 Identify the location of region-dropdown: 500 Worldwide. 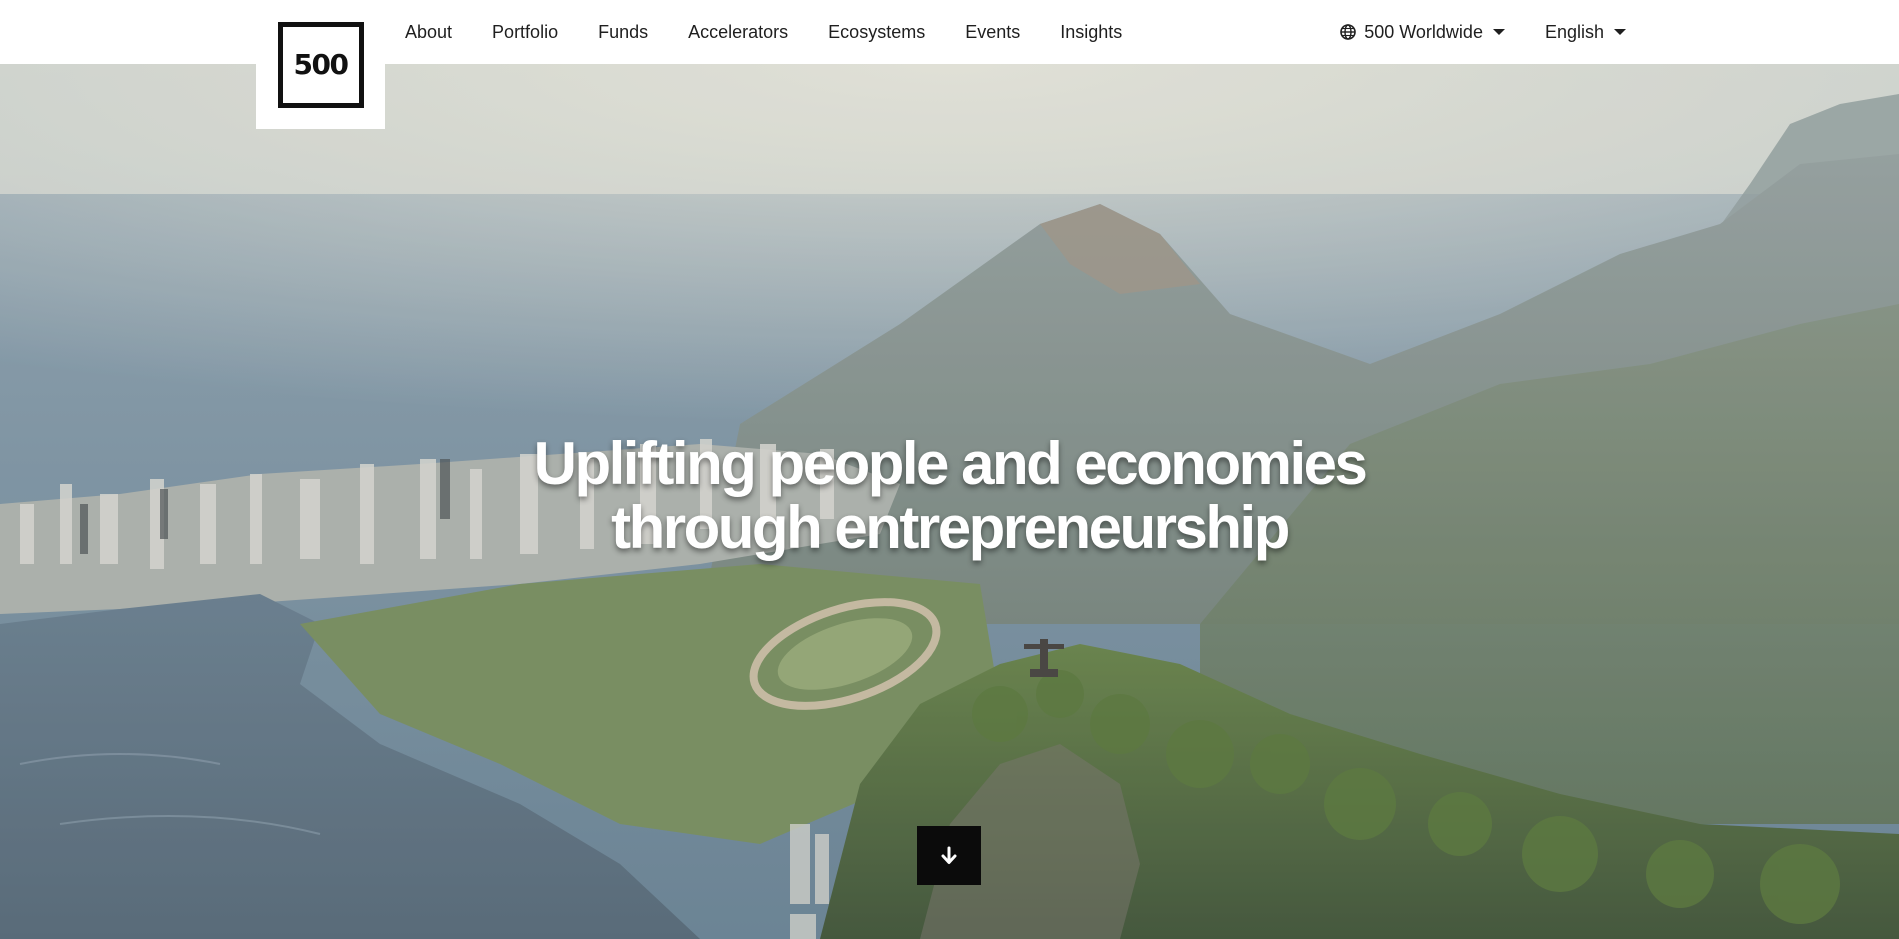
(1422, 32).